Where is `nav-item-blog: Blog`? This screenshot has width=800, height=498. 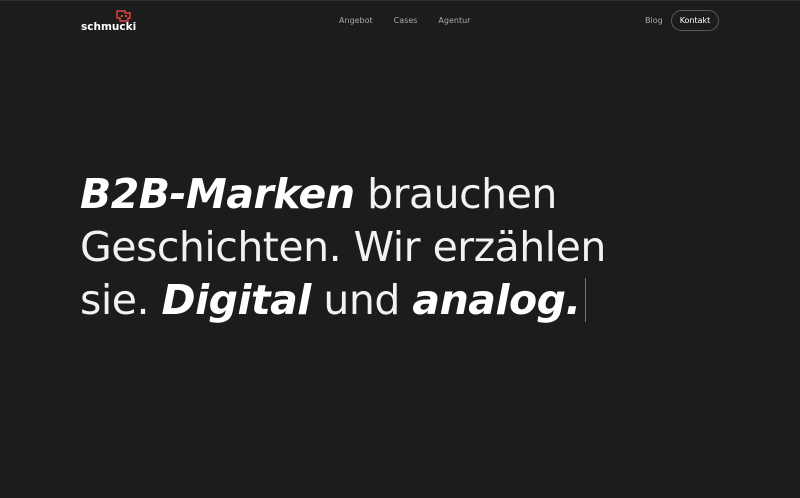
nav-item-blog: Blog is located at coordinates (654, 21).